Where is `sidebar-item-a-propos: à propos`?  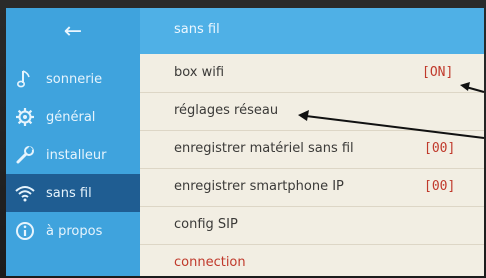 sidebar-item-a-propos: à propos is located at coordinates (73, 231).